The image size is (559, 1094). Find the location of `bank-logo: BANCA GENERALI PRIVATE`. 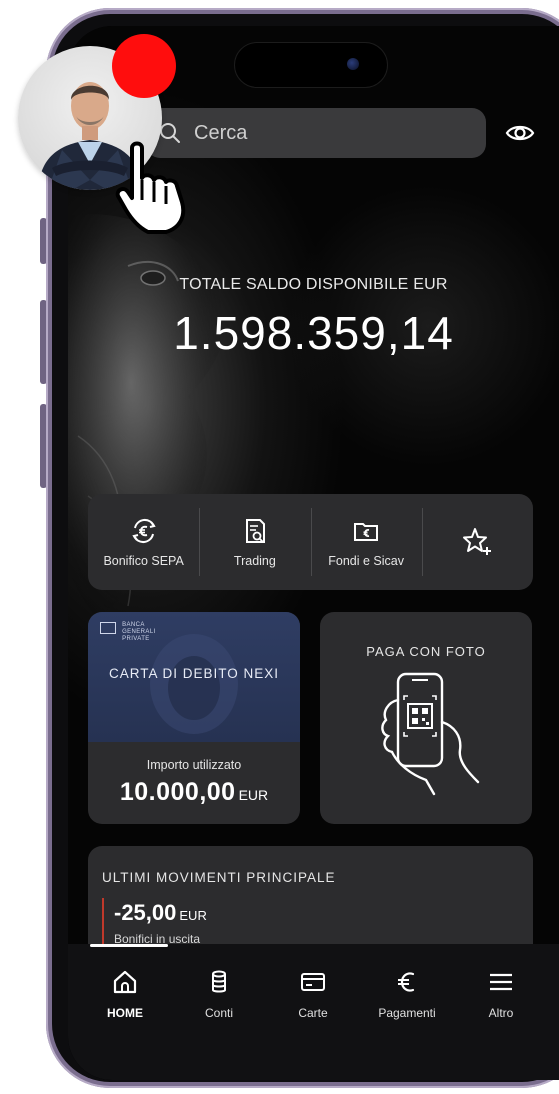

bank-logo: BANCA GENERALI PRIVATE is located at coordinates (128, 632).